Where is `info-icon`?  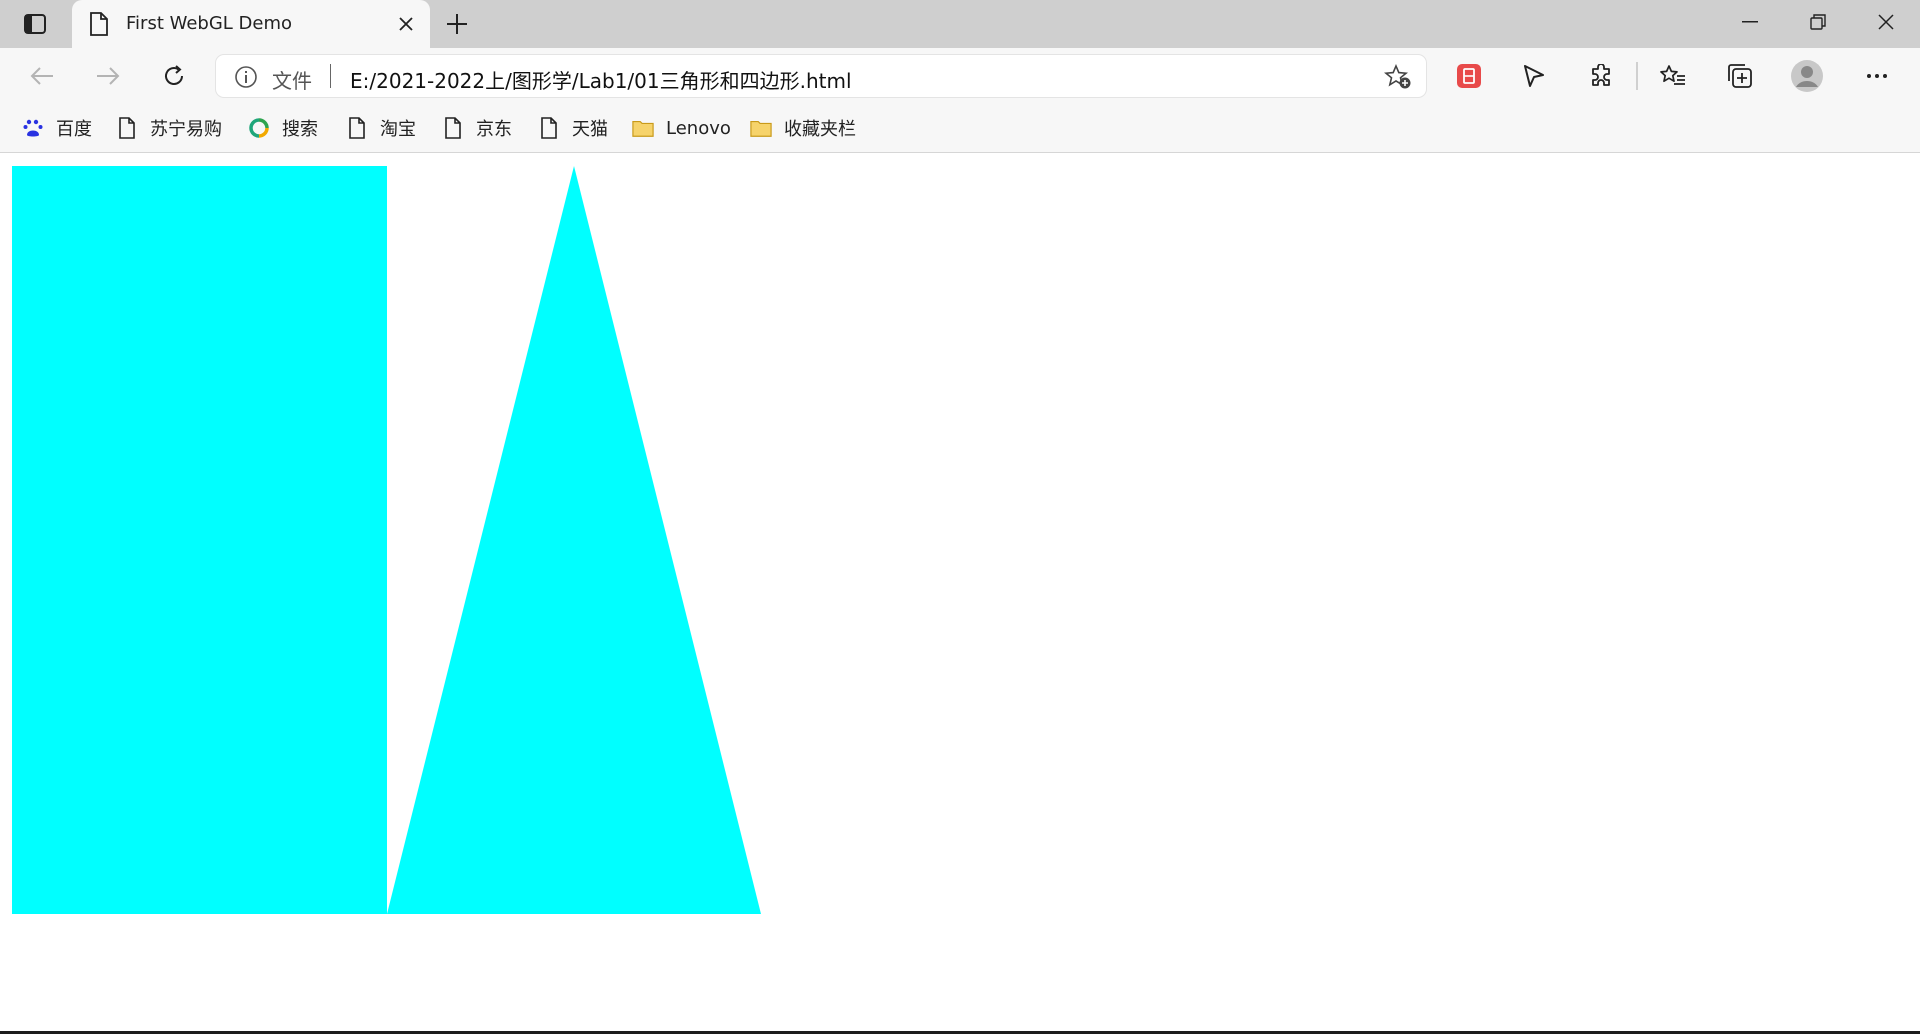 info-icon is located at coordinates (246, 77).